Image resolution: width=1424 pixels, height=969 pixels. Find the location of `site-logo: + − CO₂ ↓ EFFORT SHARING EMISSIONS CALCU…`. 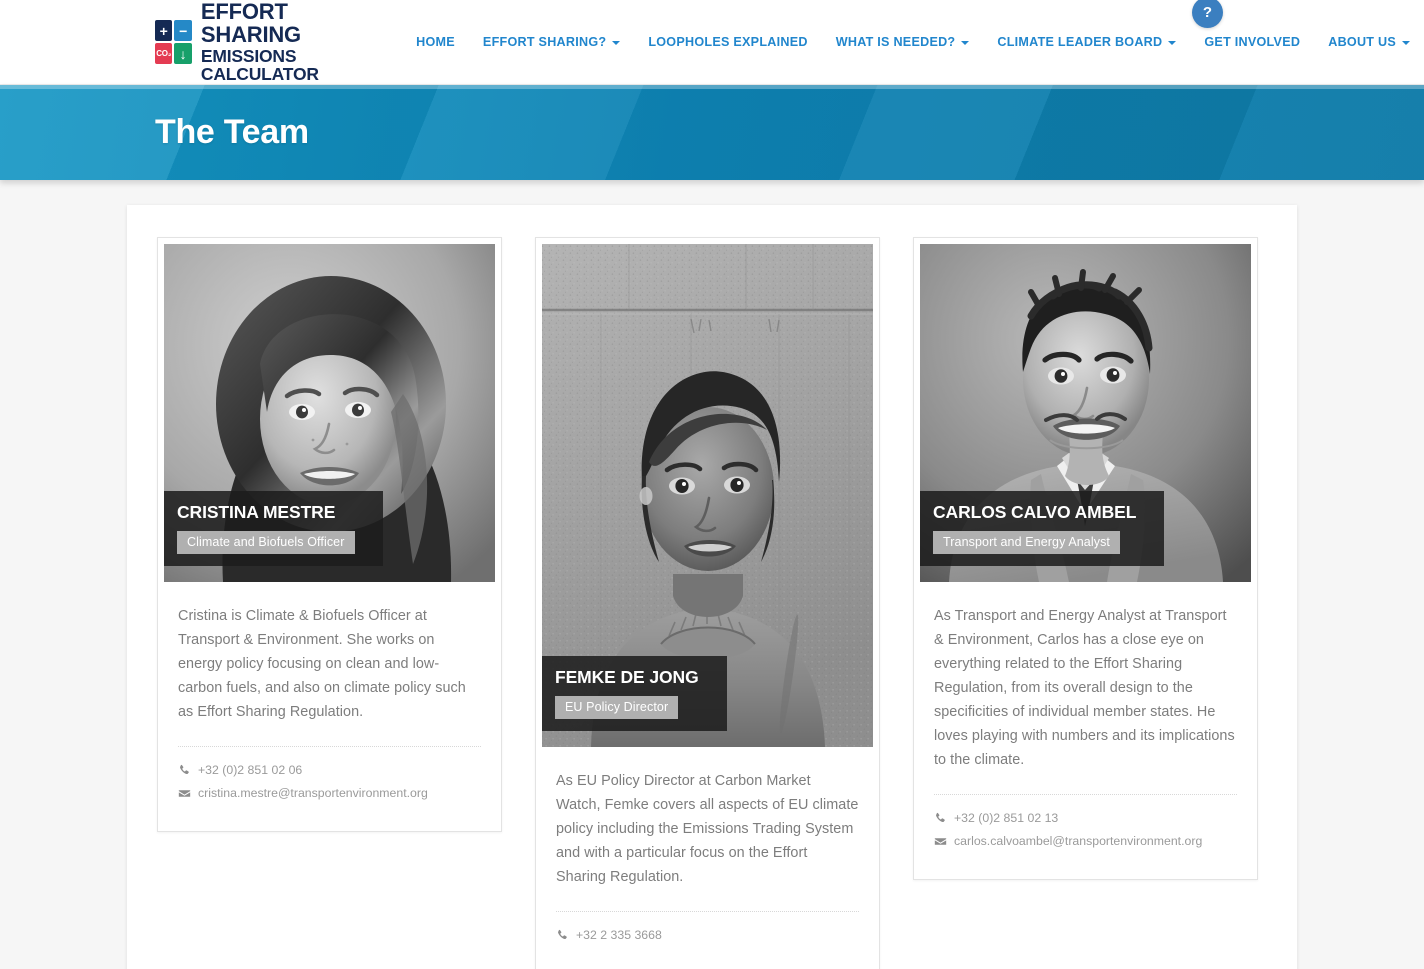

site-logo: + − CO₂ ↓ EFFORT SHARING EMISSIONS CALCU… is located at coordinates (260, 42).